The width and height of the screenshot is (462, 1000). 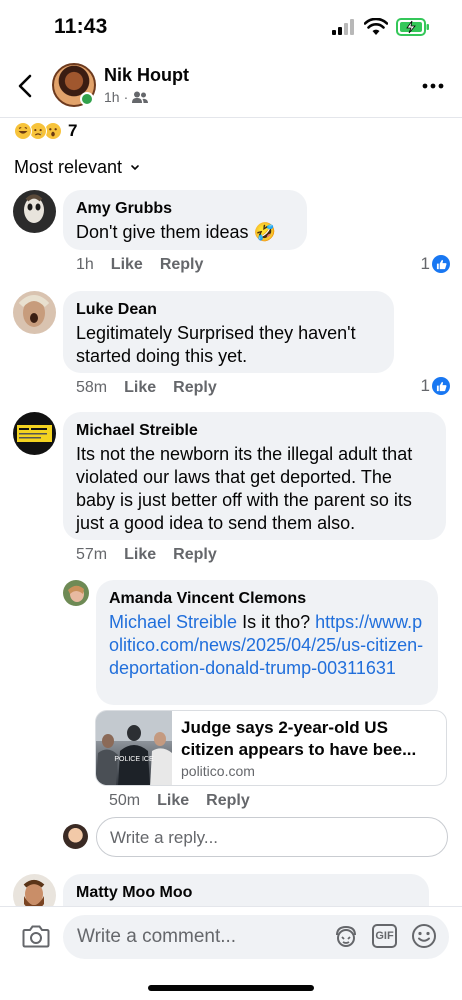 What do you see at coordinates (267, 599) in the screenshot?
I see `commenter-name: Amanda Vincent Clemons` at bounding box center [267, 599].